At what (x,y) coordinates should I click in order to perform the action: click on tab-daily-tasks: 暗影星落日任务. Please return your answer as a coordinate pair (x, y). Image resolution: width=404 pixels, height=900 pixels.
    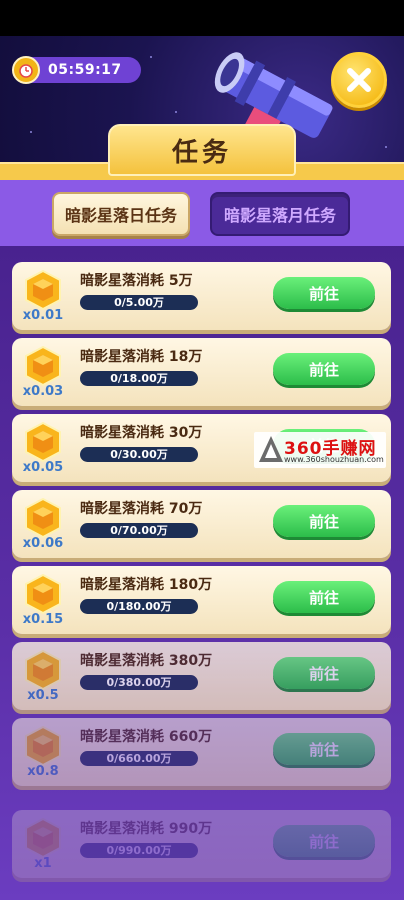
    Looking at the image, I should click on (121, 214).